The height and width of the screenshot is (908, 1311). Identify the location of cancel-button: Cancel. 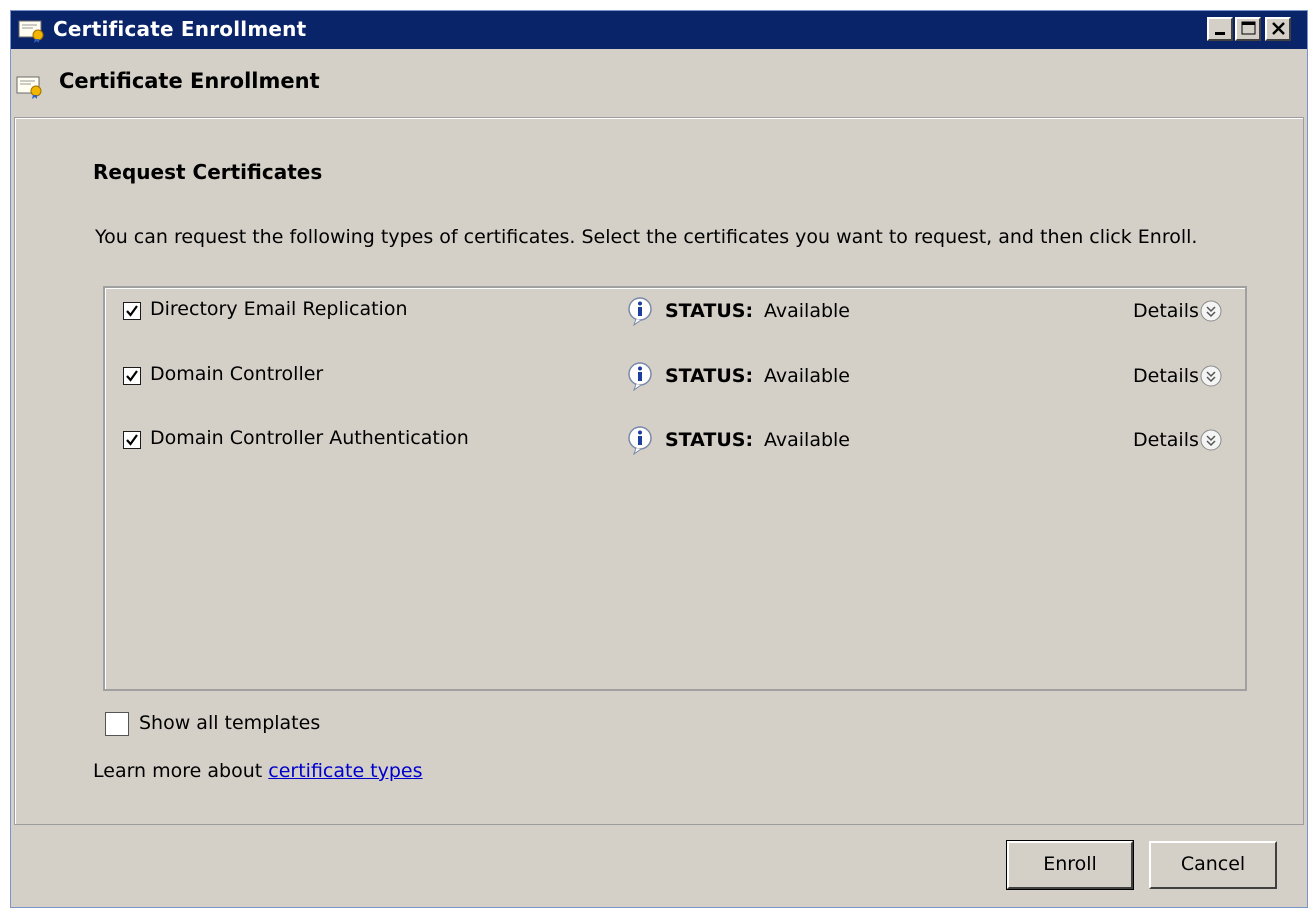
(1213, 865).